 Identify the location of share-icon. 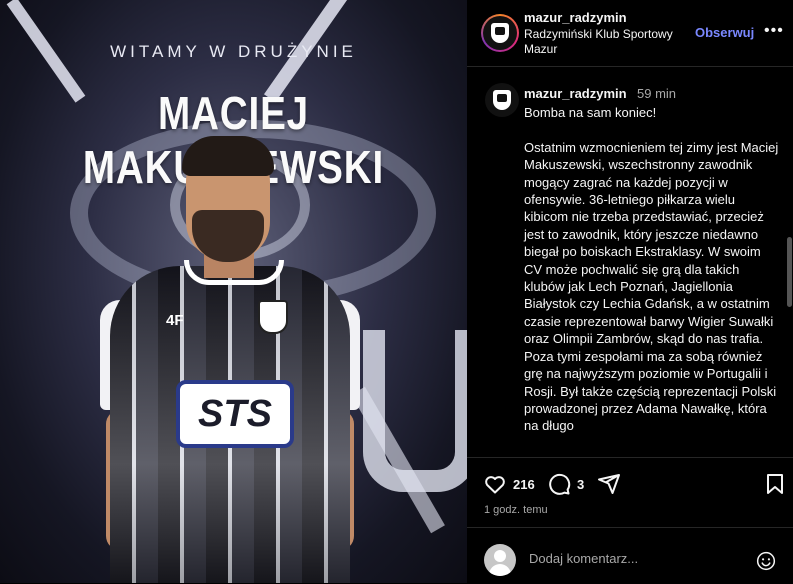
(609, 484).